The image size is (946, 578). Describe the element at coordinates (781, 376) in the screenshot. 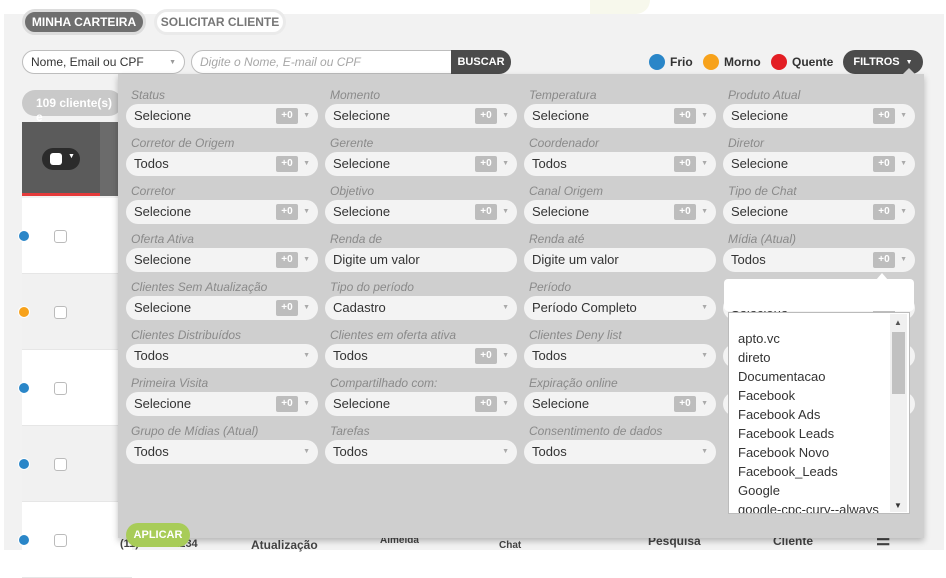

I see `dropdown-option: Documentacao` at that location.